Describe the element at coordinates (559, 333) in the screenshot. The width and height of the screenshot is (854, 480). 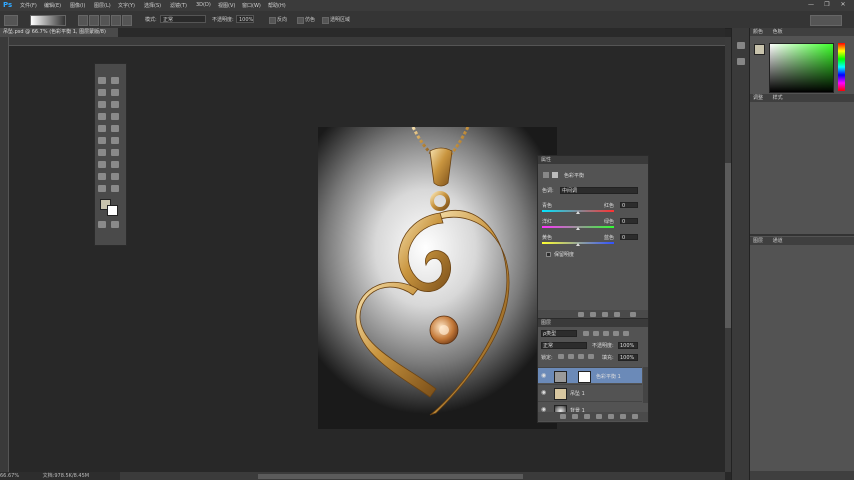
I see `layer-kind-filter: ρ类型` at that location.